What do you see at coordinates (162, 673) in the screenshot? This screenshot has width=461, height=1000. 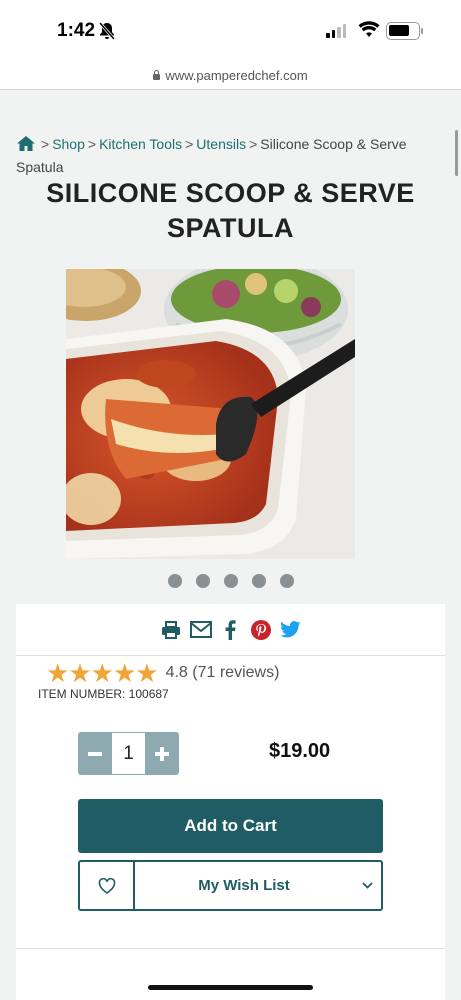 I see `product-rating: ★ ★ ★ ★ ★ 4.8 (71 reviews)` at bounding box center [162, 673].